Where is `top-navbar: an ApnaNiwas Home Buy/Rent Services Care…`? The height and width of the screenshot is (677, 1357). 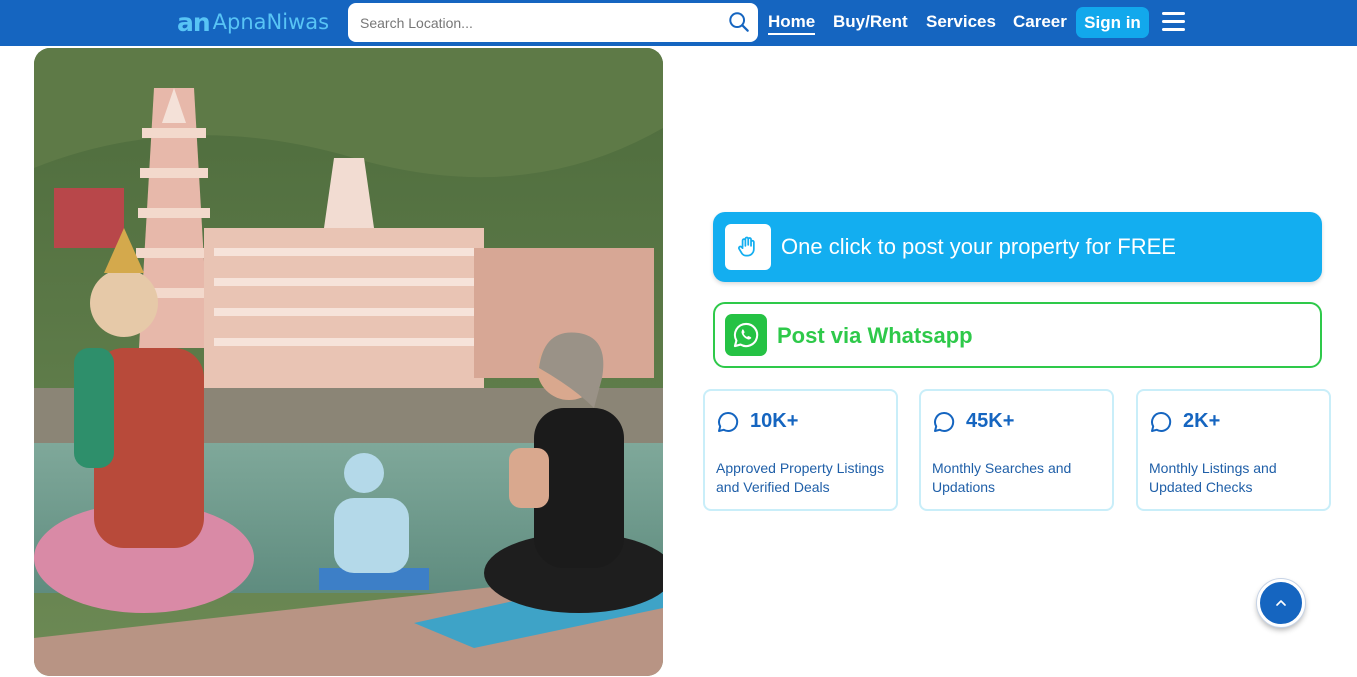 top-navbar: an ApnaNiwas Home Buy/Rent Services Care… is located at coordinates (678, 23).